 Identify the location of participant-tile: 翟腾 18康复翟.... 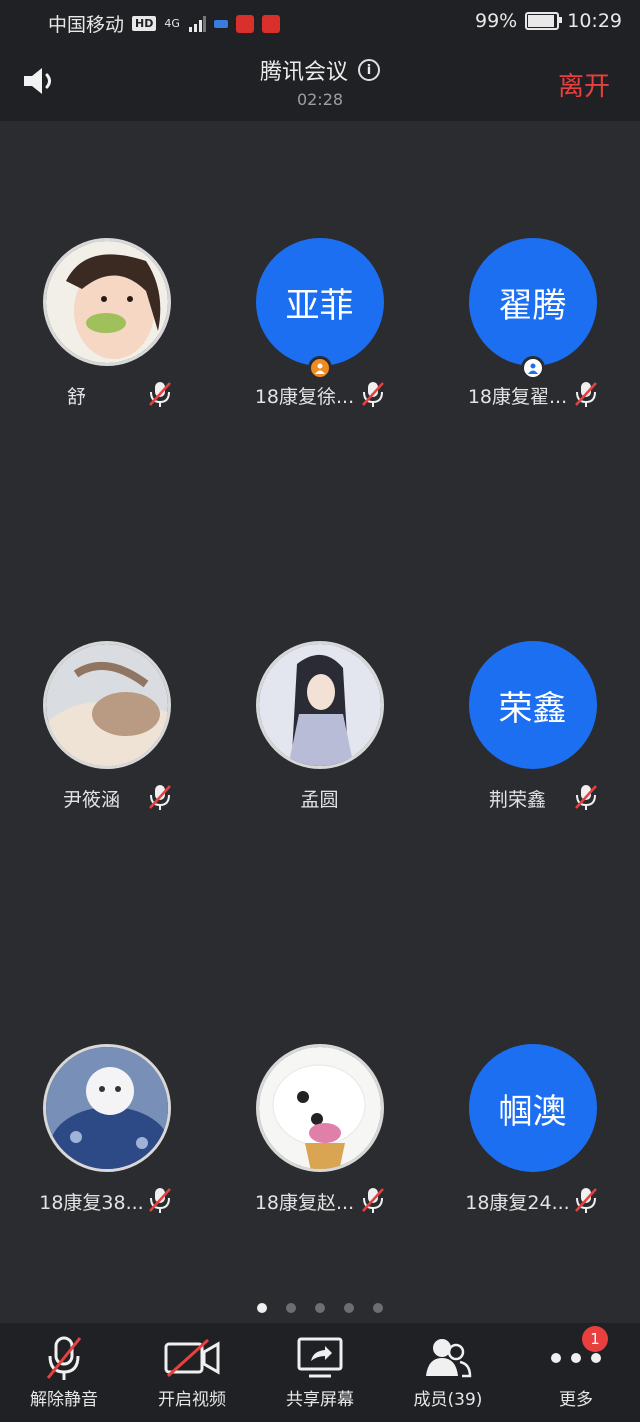
(532, 324).